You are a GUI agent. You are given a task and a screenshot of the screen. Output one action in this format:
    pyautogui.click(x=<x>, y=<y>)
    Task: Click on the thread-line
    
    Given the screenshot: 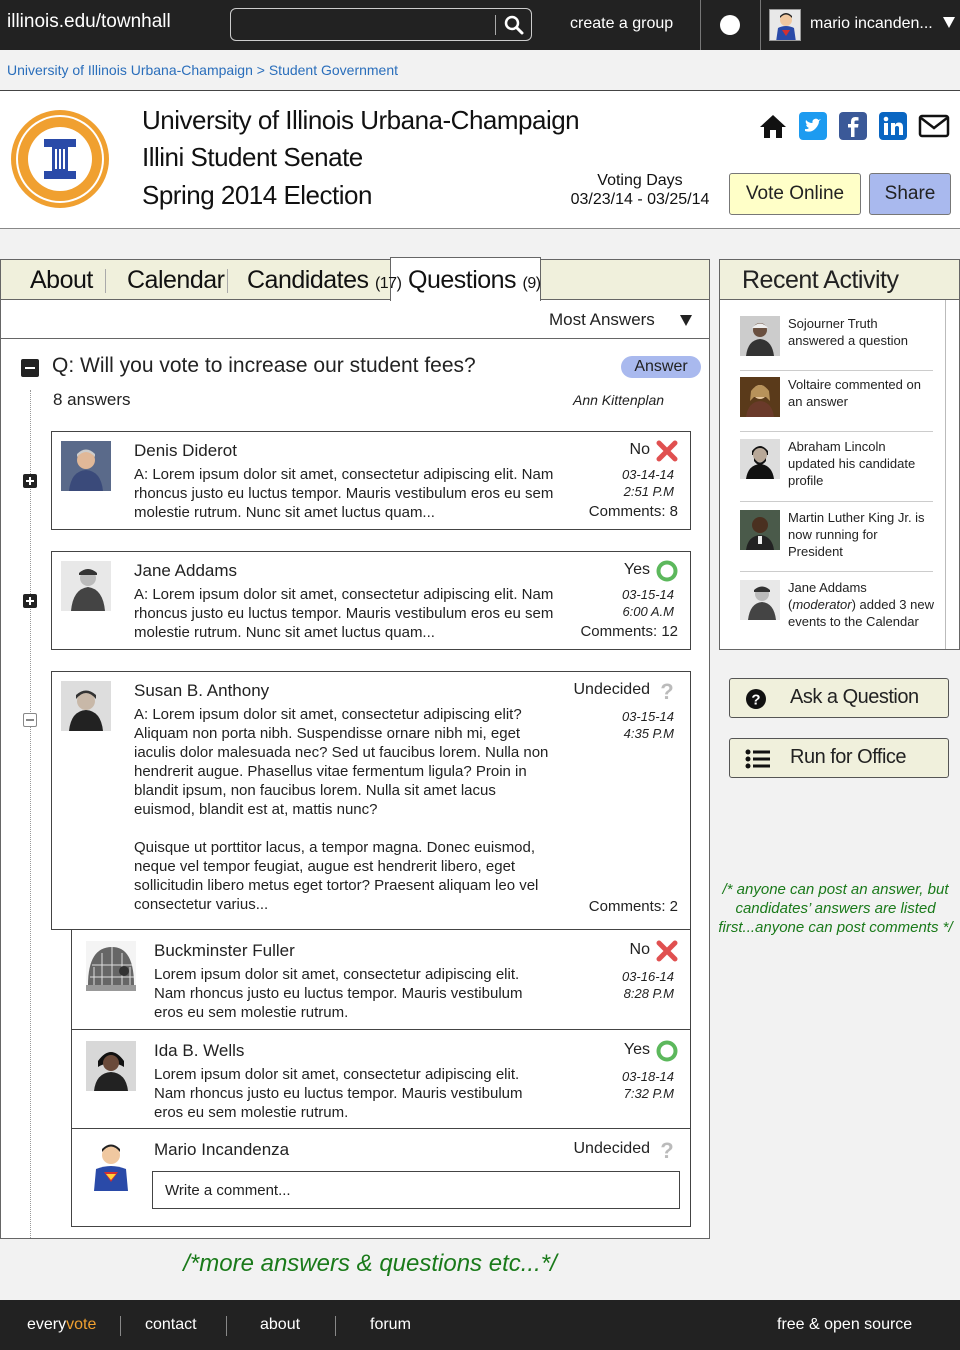 What is the action you would take?
    pyautogui.click(x=30, y=814)
    